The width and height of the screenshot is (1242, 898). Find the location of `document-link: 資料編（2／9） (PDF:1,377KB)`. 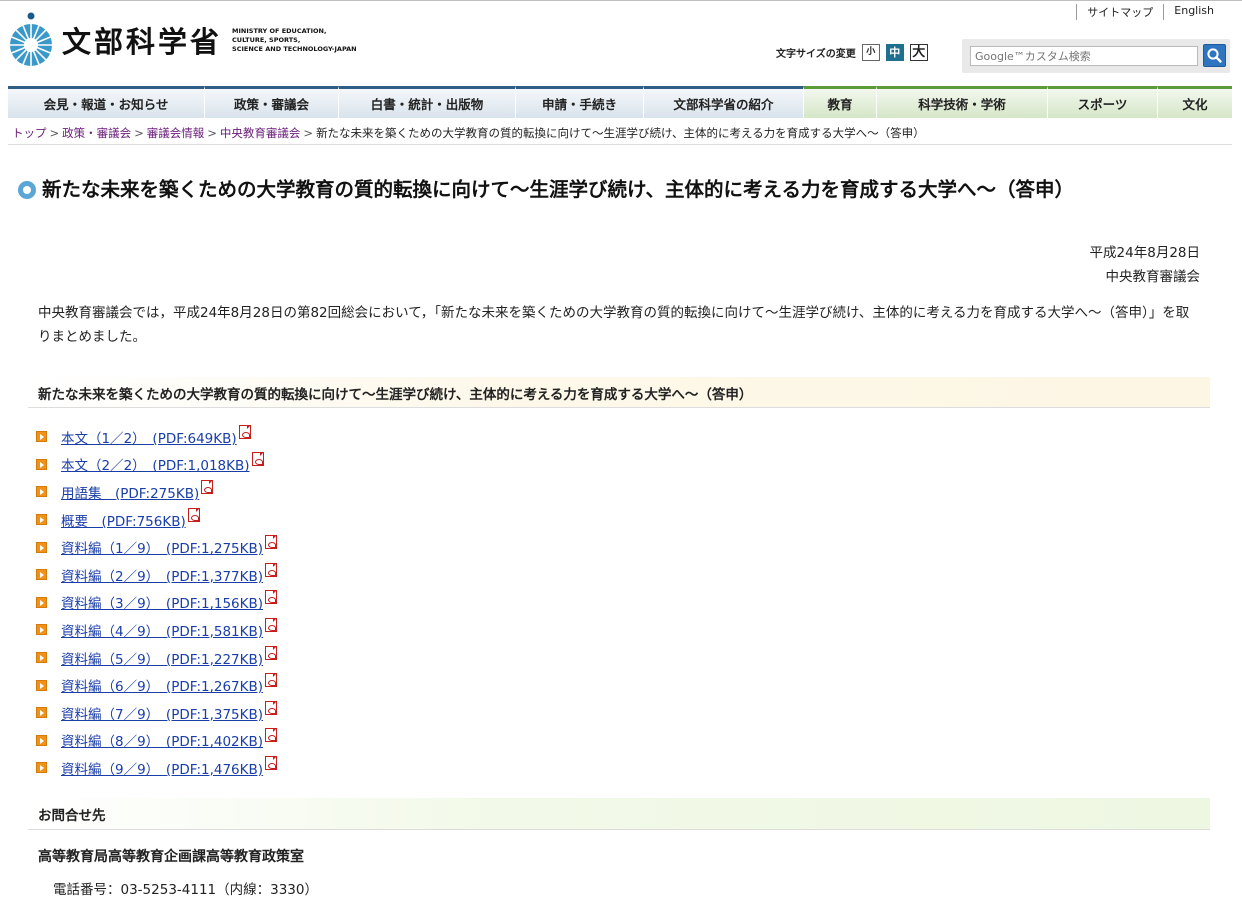

document-link: 資料編（2／9） (PDF:1,377KB) is located at coordinates (162, 575).